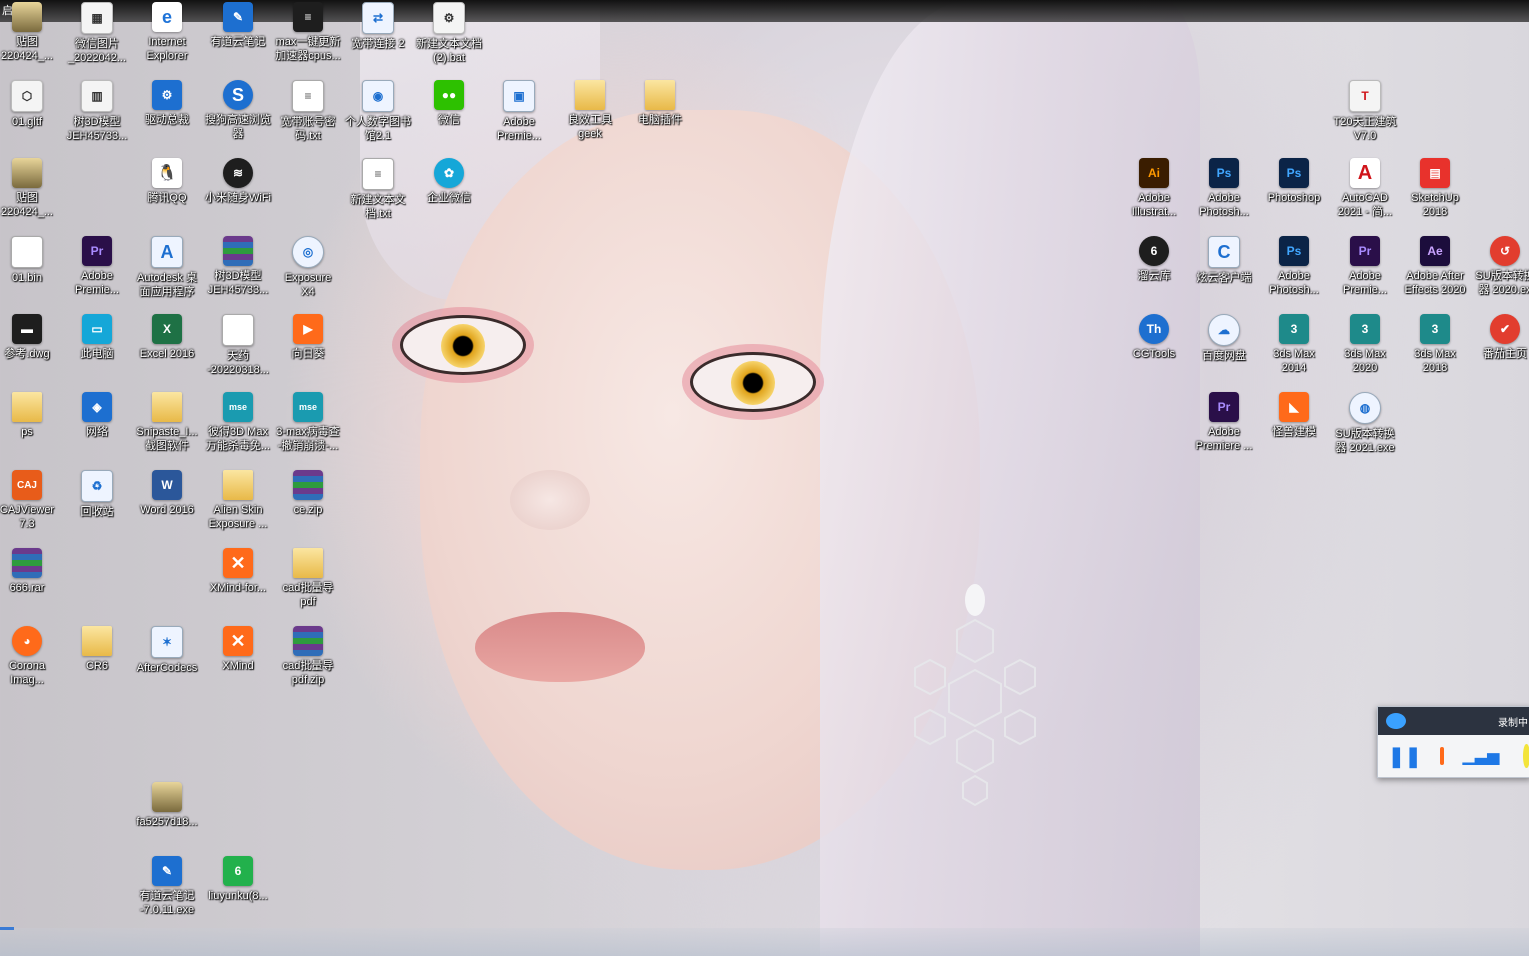 This screenshot has height=956, width=1529. I want to click on internet-explorer-icon: e, so click(167, 17).